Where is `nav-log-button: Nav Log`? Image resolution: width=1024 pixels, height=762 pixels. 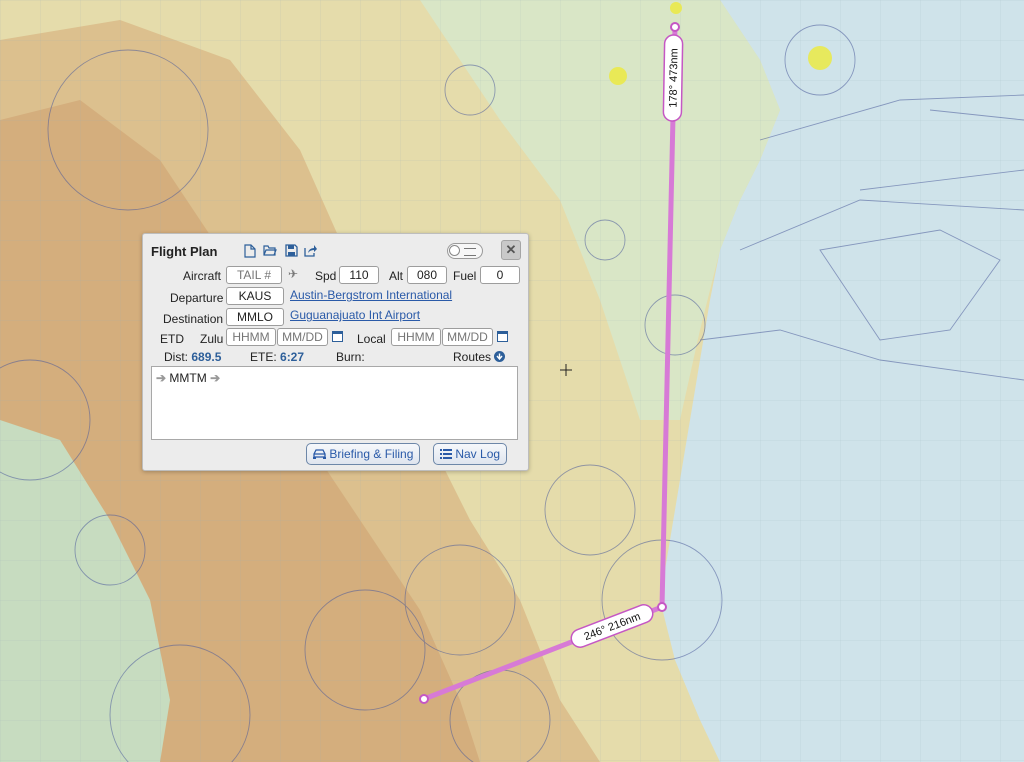
nav-log-button: Nav Log is located at coordinates (470, 454).